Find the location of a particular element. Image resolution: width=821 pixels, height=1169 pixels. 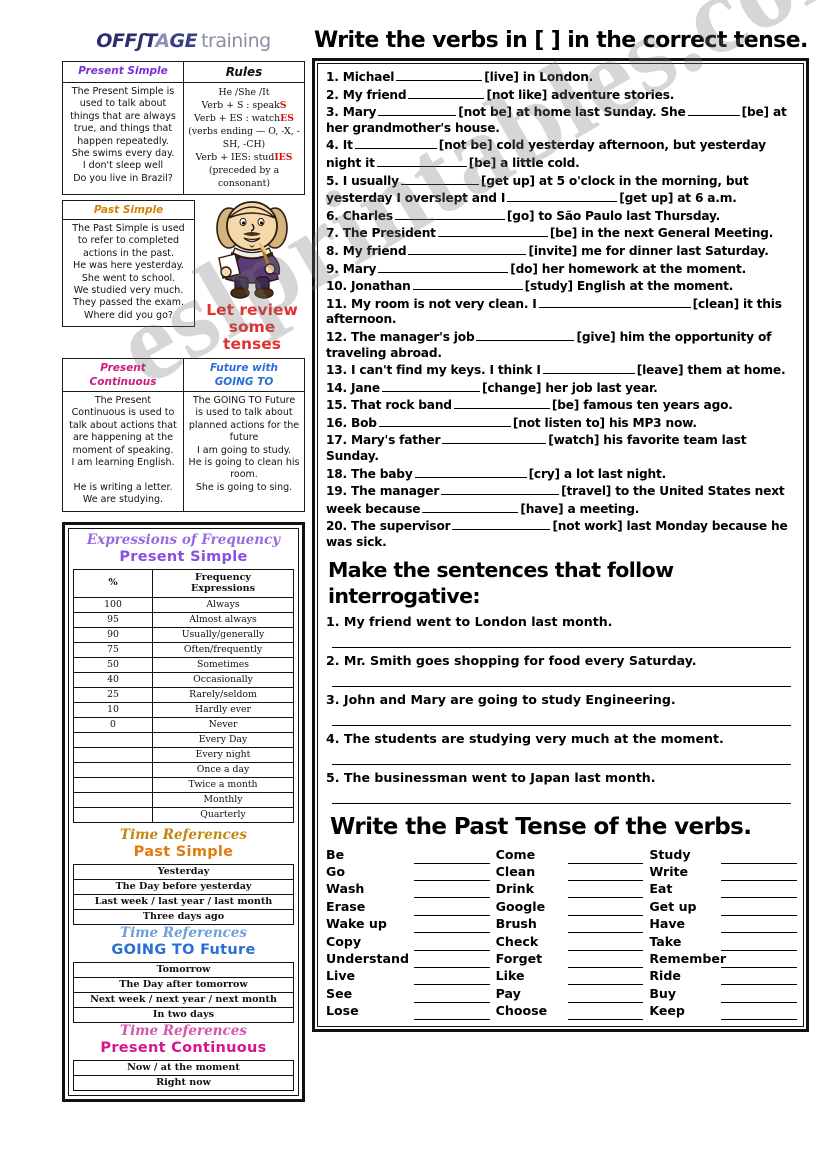

item-text-before-blank: Michael is located at coordinates (368, 77).